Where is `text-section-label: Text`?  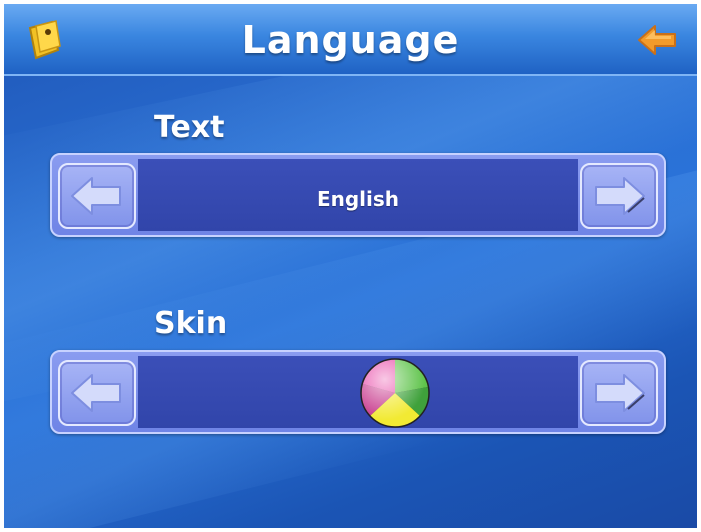 text-section-label: Text is located at coordinates (189, 127).